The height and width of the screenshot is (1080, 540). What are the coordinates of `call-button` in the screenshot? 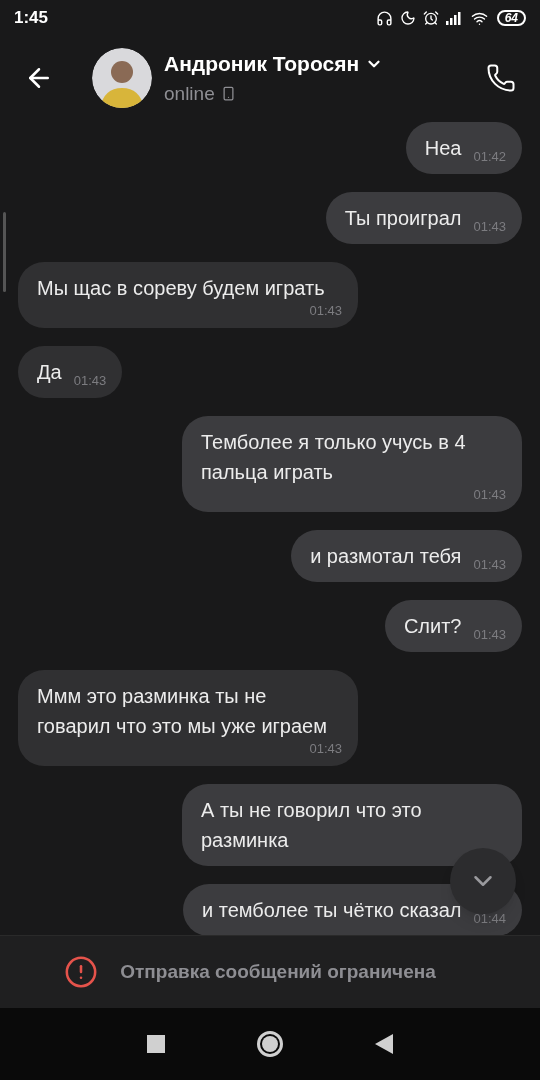 It's located at (501, 78).